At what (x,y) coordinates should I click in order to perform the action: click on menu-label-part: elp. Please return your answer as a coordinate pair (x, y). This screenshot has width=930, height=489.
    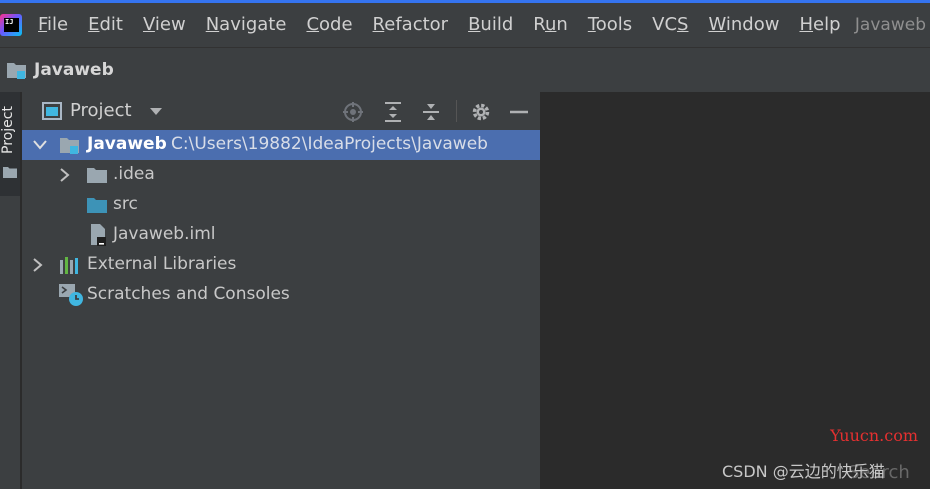
    Looking at the image, I should click on (827, 24).